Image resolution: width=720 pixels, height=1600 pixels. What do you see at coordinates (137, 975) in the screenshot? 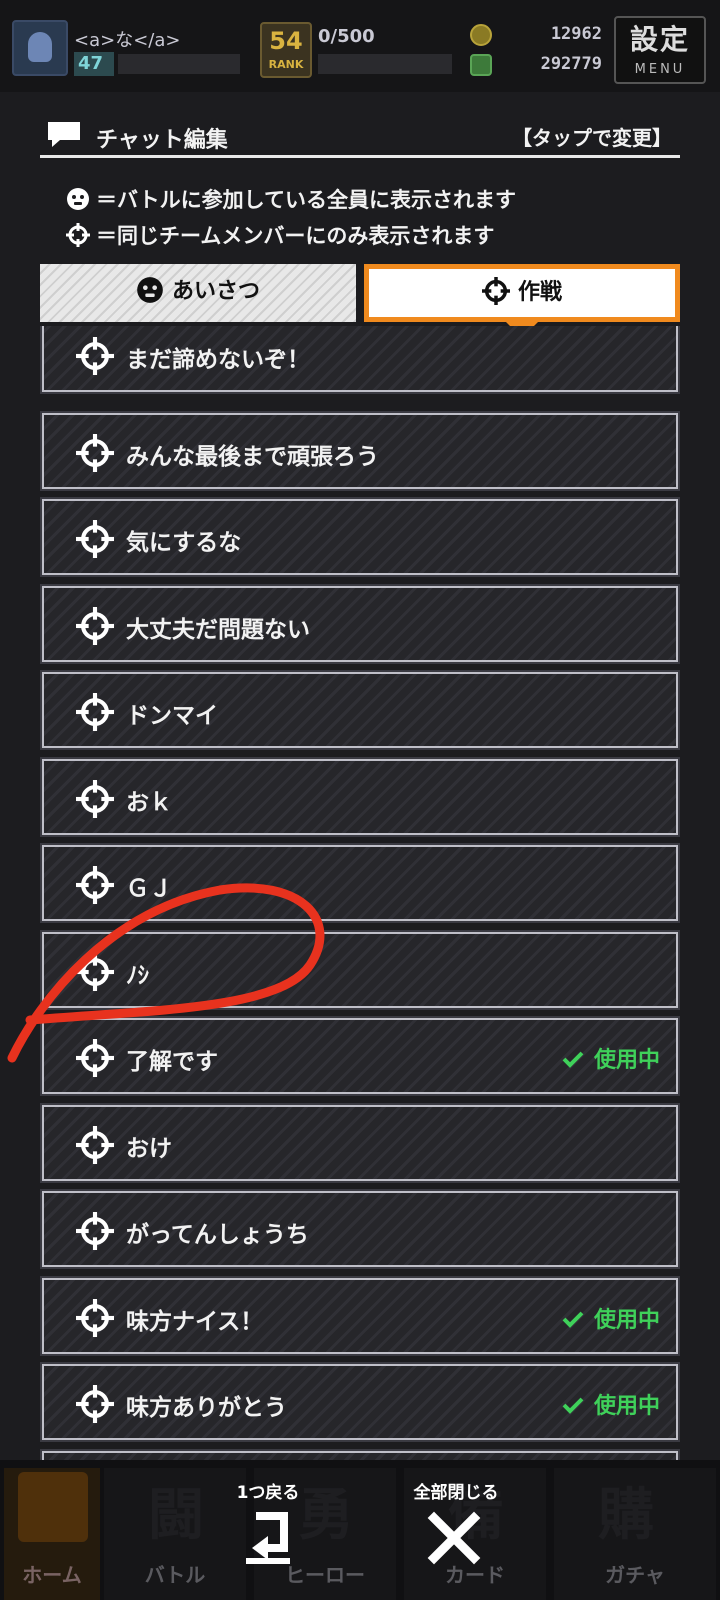
I see `message-label: ﾉｼ` at bounding box center [137, 975].